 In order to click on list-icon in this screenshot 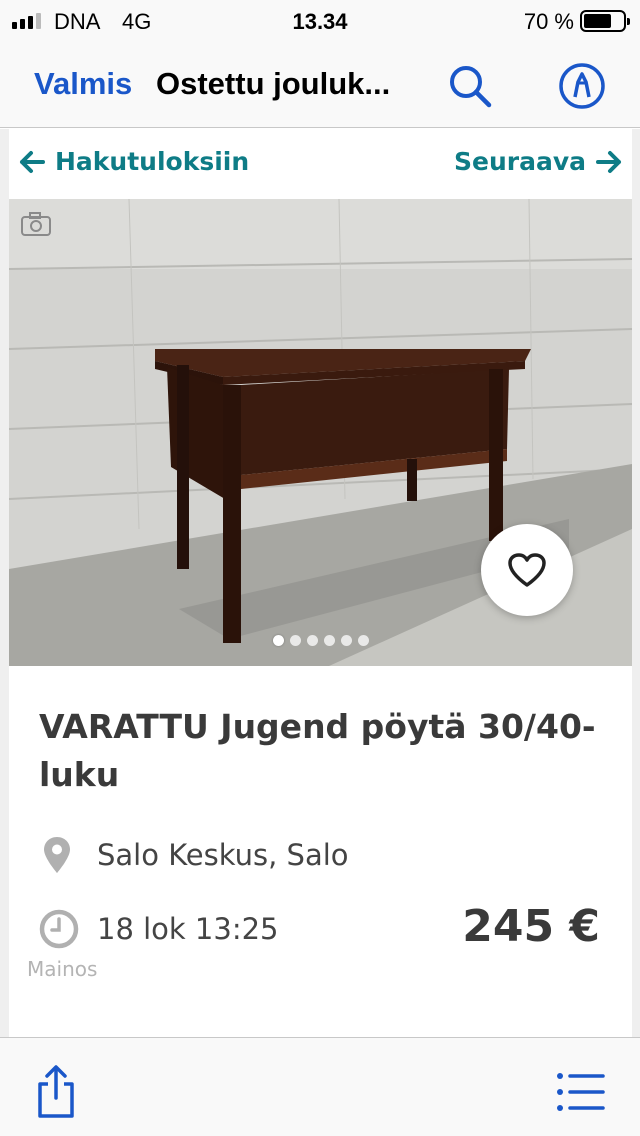, I will do `click(581, 1092)`.